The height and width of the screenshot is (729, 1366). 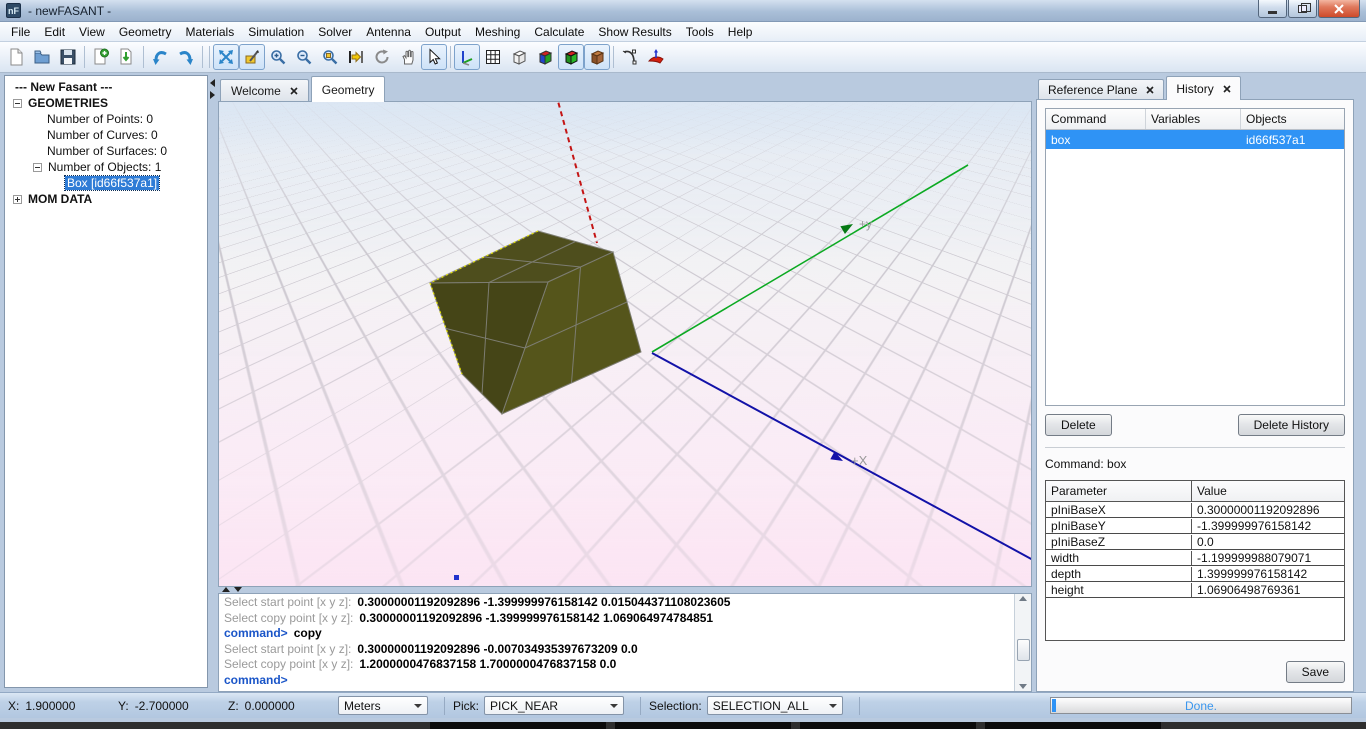 I want to click on parameter-row: height 1.06906498769361, so click(x=1195, y=590).